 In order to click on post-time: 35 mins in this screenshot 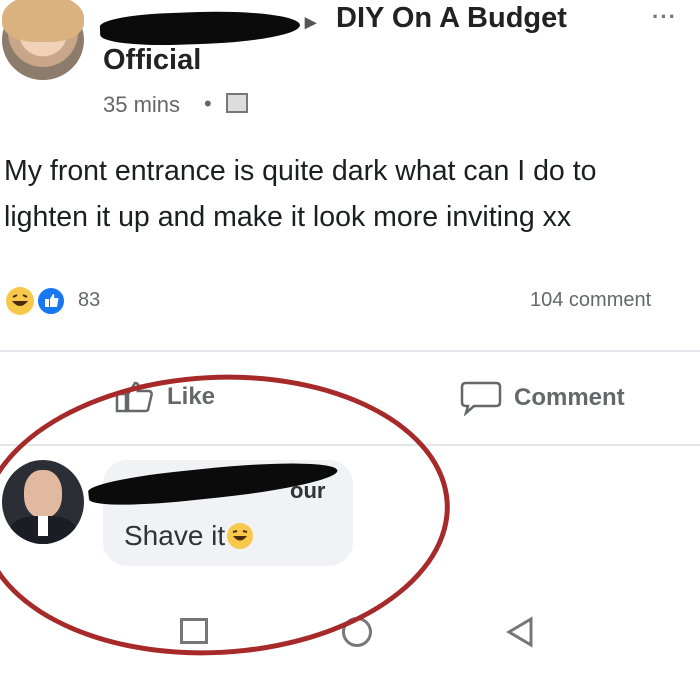, I will do `click(142, 104)`.